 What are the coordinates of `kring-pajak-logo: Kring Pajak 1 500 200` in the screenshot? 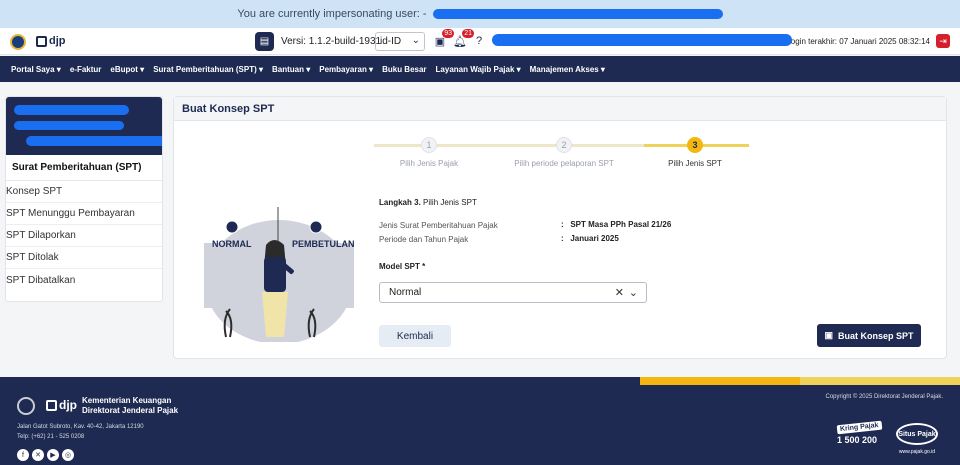 It's located at (859, 440).